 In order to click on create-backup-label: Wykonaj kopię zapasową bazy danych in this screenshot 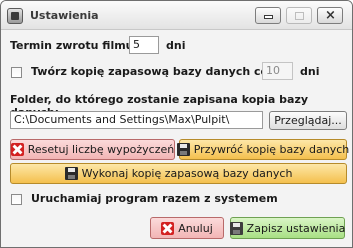, I will do `click(187, 173)`.